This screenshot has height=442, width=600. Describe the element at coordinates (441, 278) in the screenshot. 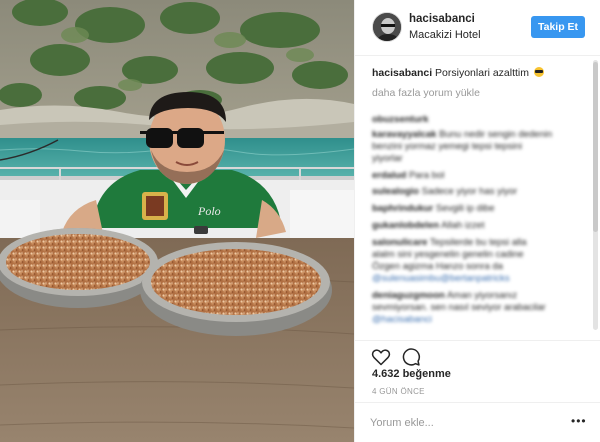

I see `list-item: @sulenuasimbu@bertanpatricks` at that location.